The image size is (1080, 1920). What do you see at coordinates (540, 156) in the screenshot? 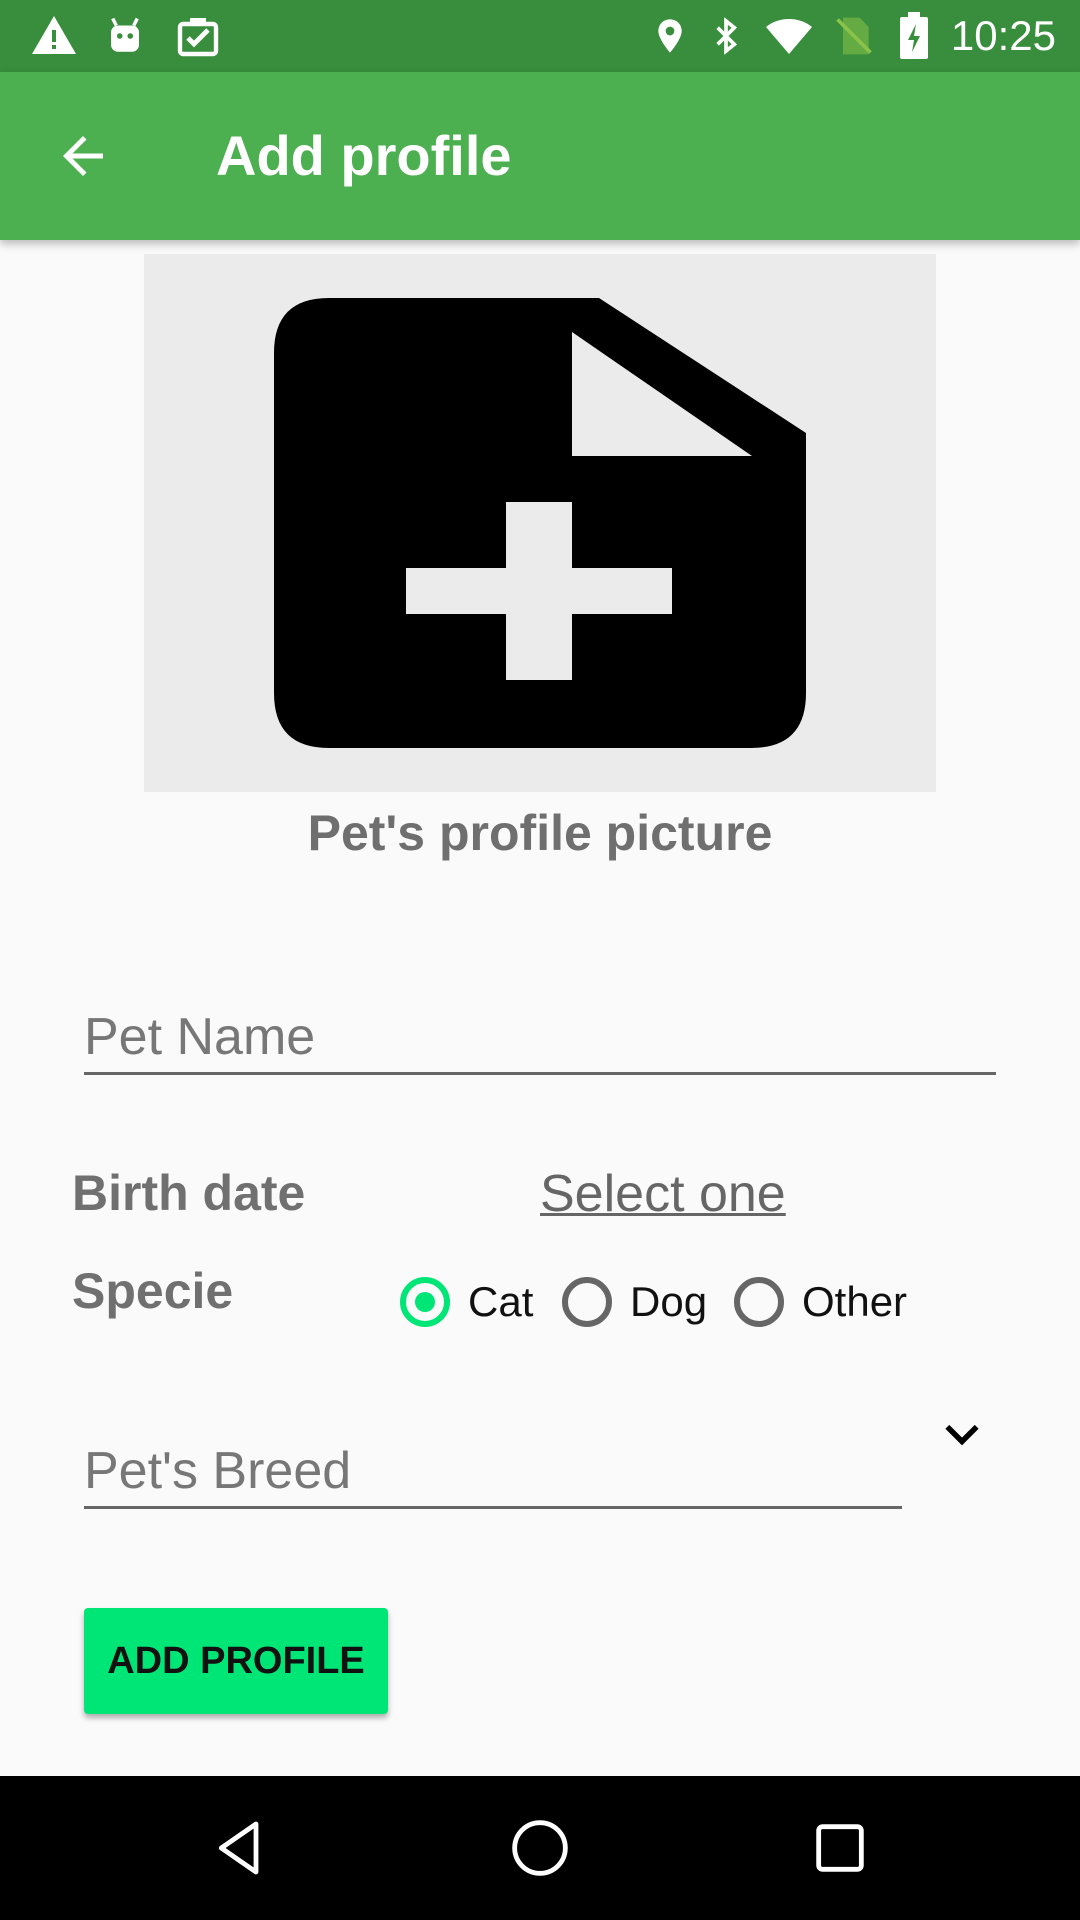
I see `app-bar: Add profile` at bounding box center [540, 156].